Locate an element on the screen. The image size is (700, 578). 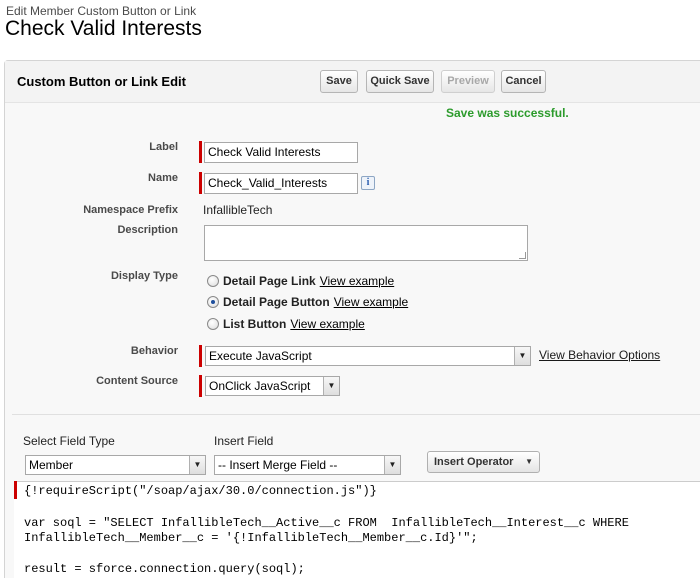
info-icon: i is located at coordinates (368, 183).